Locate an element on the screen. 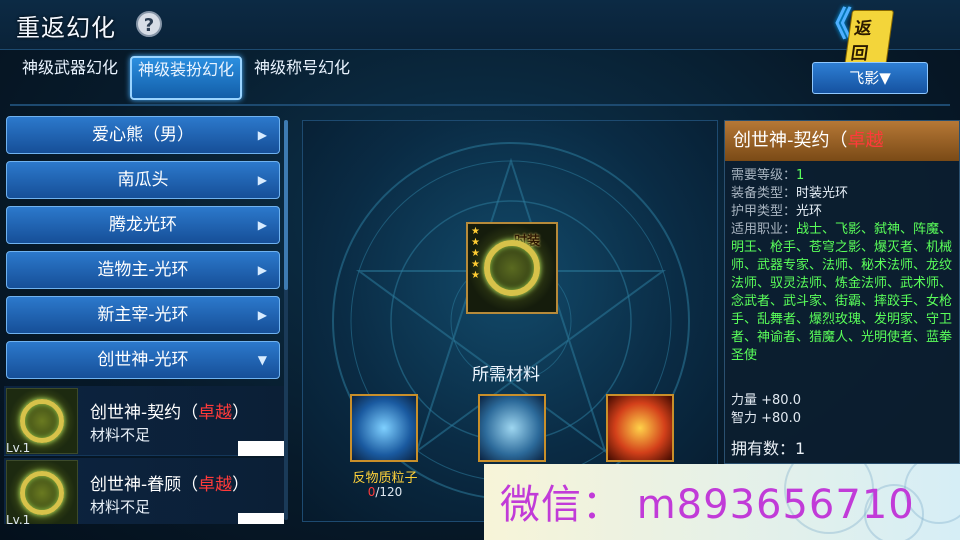 The image size is (960, 540). job-filter-dropdown: 飞影▼ is located at coordinates (870, 78).